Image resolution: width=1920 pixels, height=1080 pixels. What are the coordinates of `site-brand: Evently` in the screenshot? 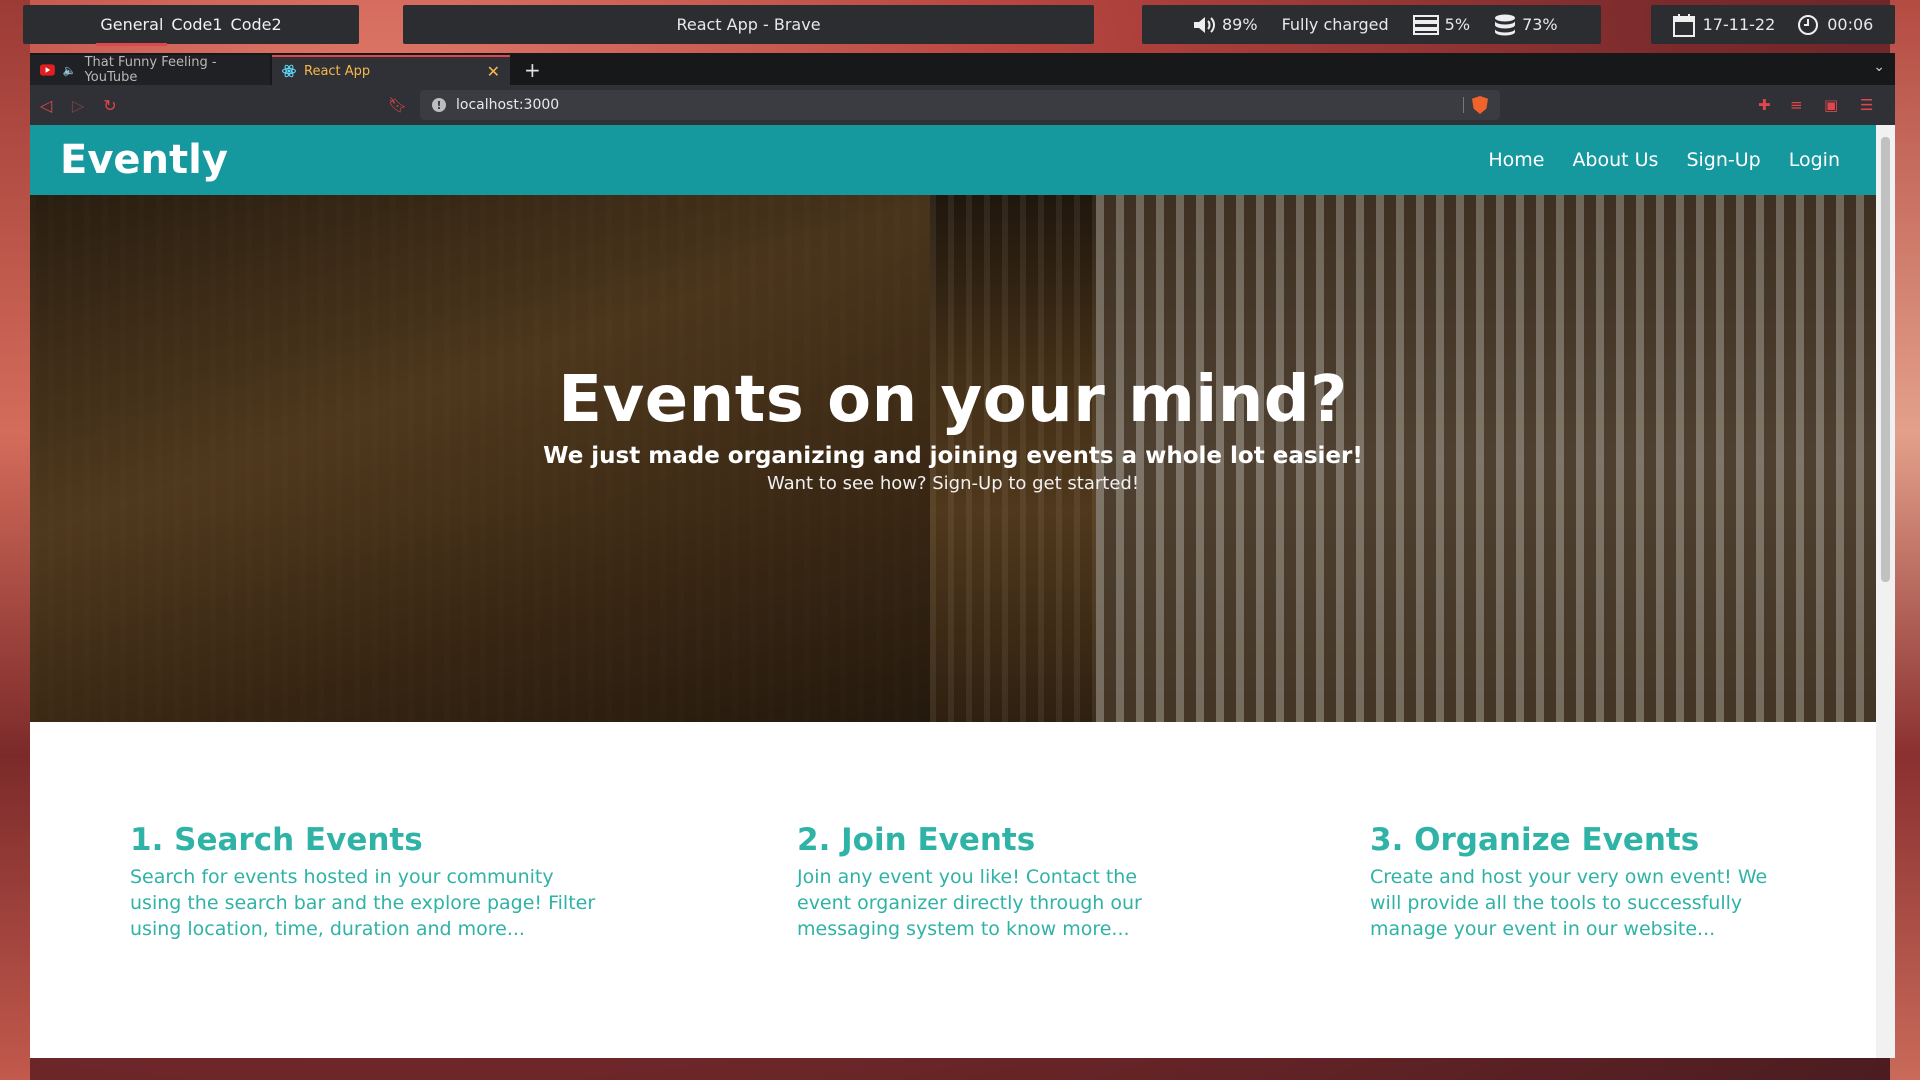 It's located at (144, 160).